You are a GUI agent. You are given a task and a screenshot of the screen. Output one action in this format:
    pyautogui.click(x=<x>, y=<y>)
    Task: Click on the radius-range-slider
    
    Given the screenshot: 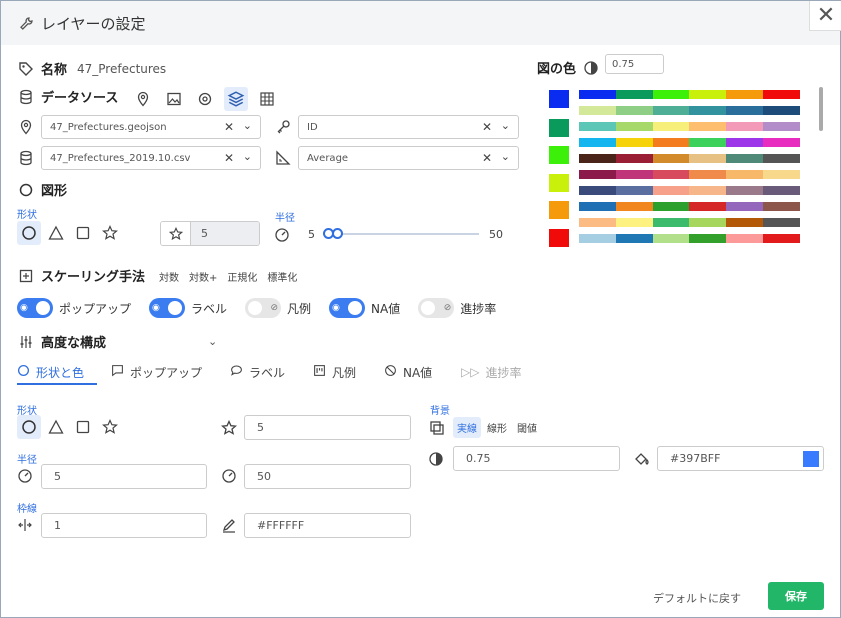 What is the action you would take?
    pyautogui.click(x=401, y=234)
    